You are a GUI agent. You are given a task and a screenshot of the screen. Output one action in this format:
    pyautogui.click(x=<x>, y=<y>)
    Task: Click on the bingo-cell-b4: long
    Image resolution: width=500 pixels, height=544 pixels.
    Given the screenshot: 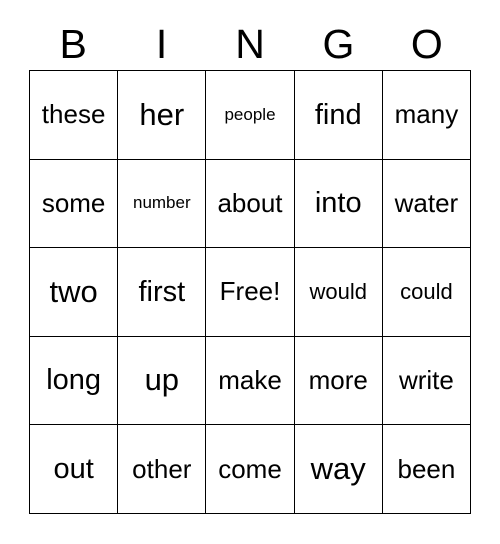 What is the action you would take?
    pyautogui.click(x=74, y=381)
    